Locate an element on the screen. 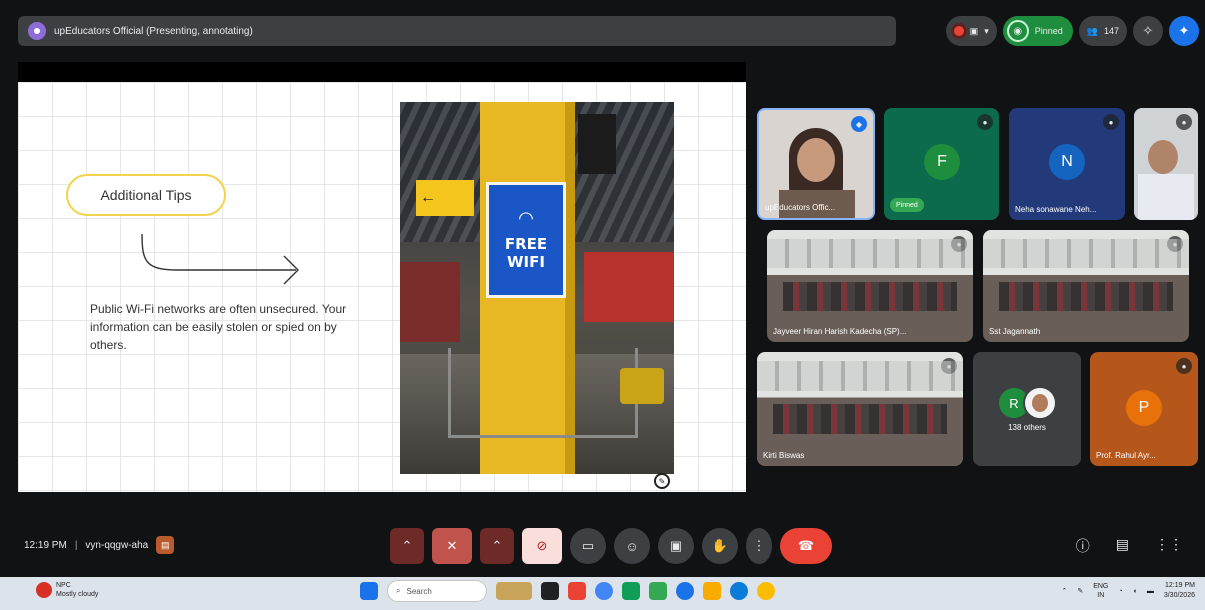 The height and width of the screenshot is (610, 1205). participant-tile: ● is located at coordinates (1166, 164).